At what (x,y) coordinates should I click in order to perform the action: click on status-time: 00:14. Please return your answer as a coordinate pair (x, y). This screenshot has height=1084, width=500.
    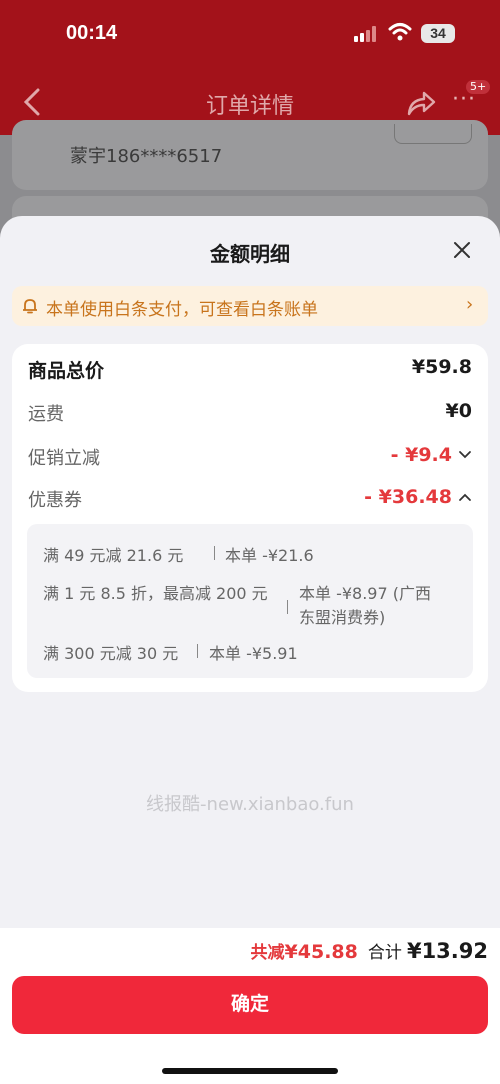
    Looking at the image, I should click on (92, 33).